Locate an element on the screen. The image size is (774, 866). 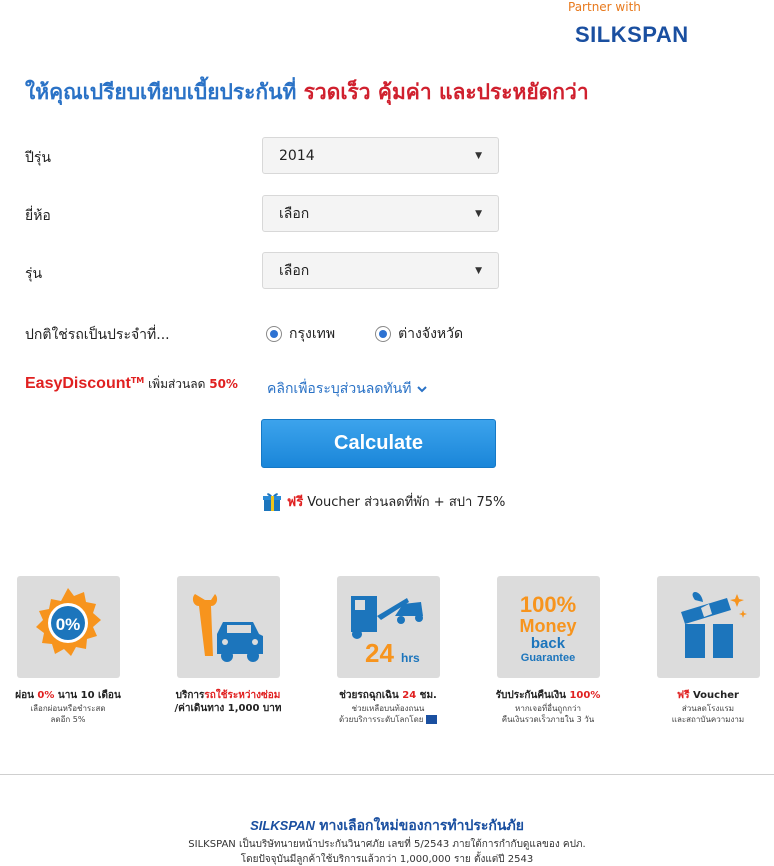
feature-title-post: นาน 10 เดือน is located at coordinates (87, 695).